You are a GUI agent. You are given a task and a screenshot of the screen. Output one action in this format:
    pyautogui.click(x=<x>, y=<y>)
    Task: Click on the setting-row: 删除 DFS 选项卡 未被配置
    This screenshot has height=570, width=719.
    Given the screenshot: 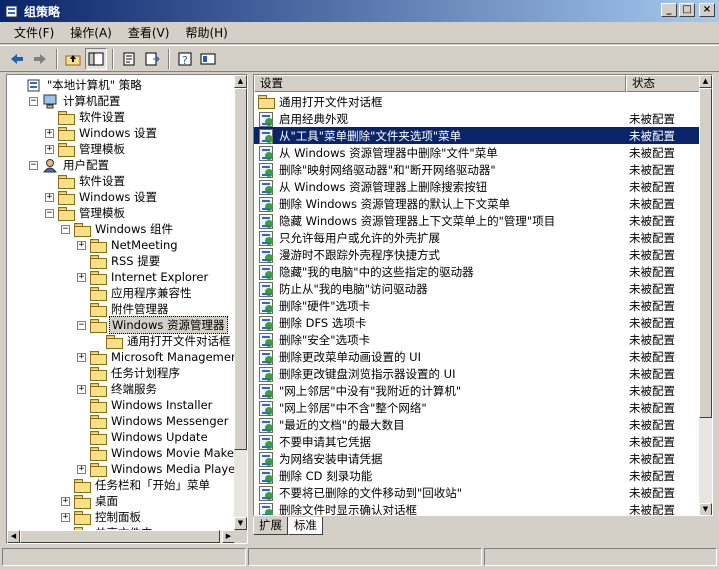 What is the action you would take?
    pyautogui.click(x=477, y=322)
    